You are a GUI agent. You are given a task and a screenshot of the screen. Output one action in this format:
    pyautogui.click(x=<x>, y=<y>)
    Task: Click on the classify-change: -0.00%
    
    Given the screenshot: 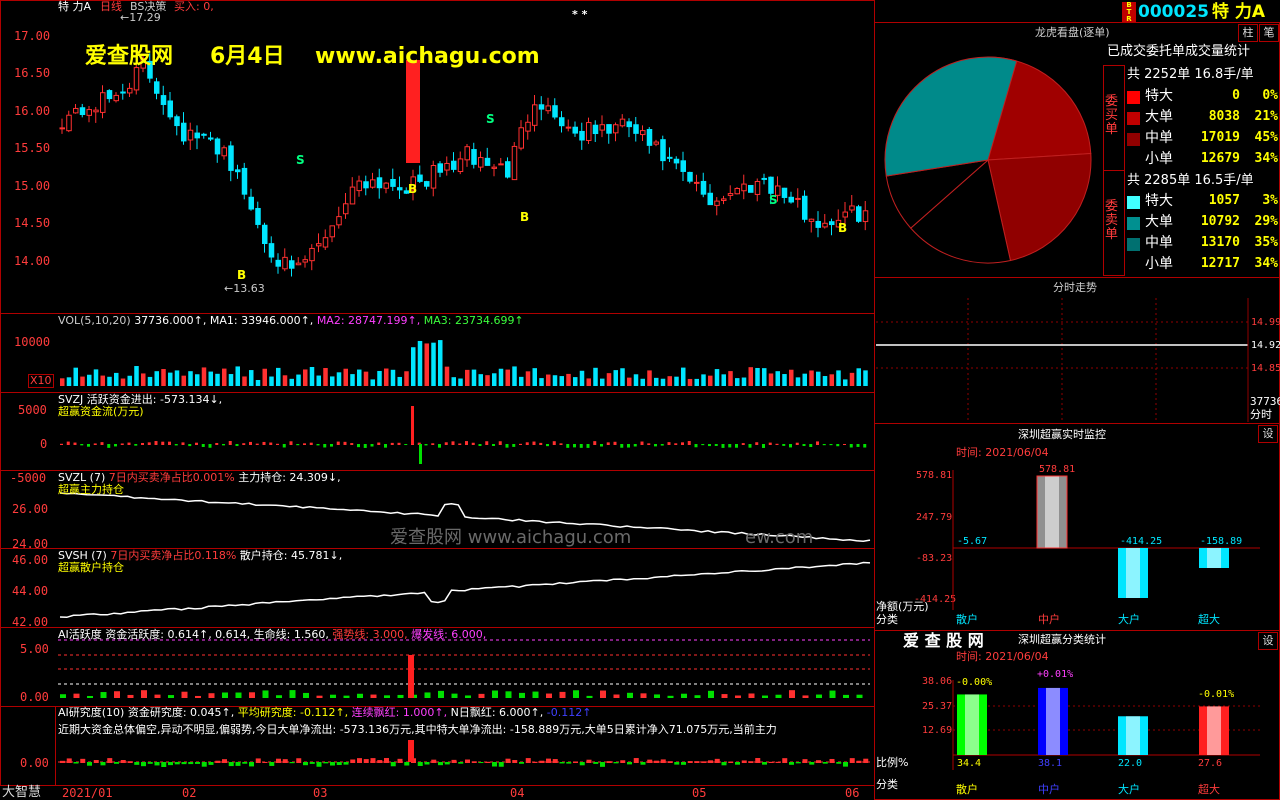 What is the action you would take?
    pyautogui.click(x=974, y=682)
    